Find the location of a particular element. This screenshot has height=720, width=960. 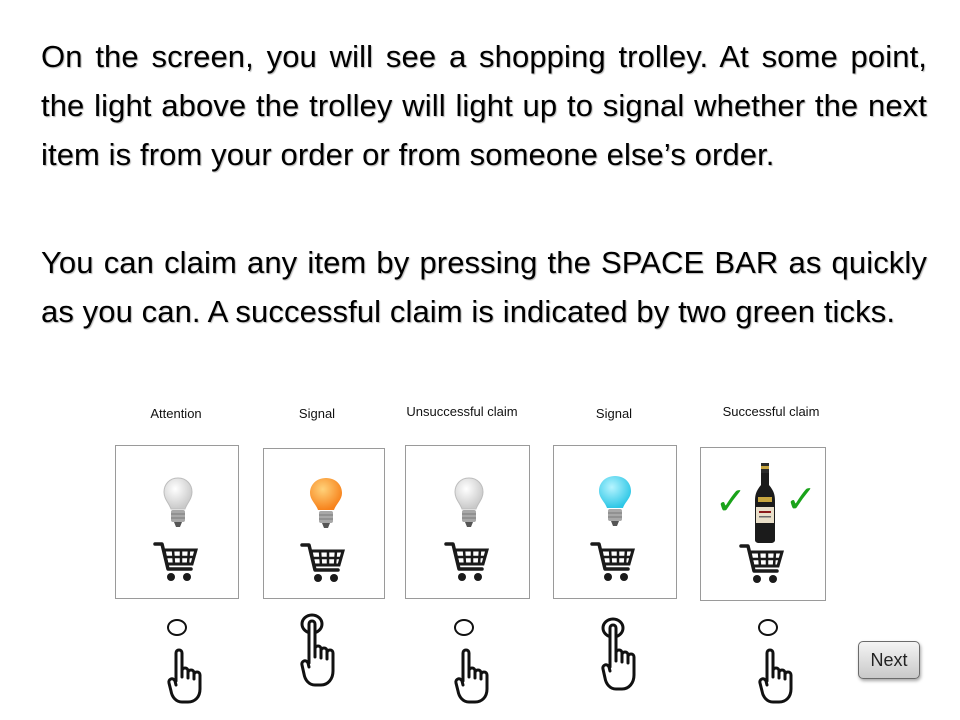

orange-bulb-icon is located at coordinates (326, 503).